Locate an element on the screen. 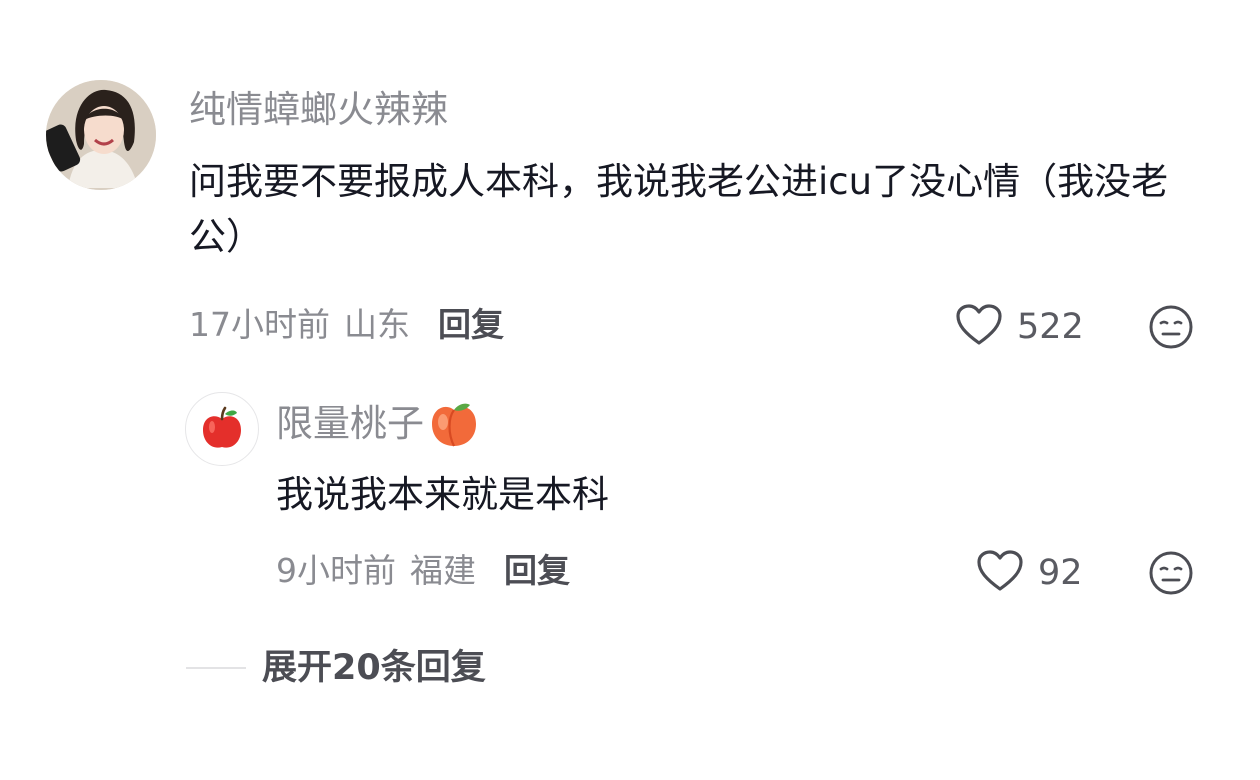  commenter-avatar is located at coordinates (101, 135).